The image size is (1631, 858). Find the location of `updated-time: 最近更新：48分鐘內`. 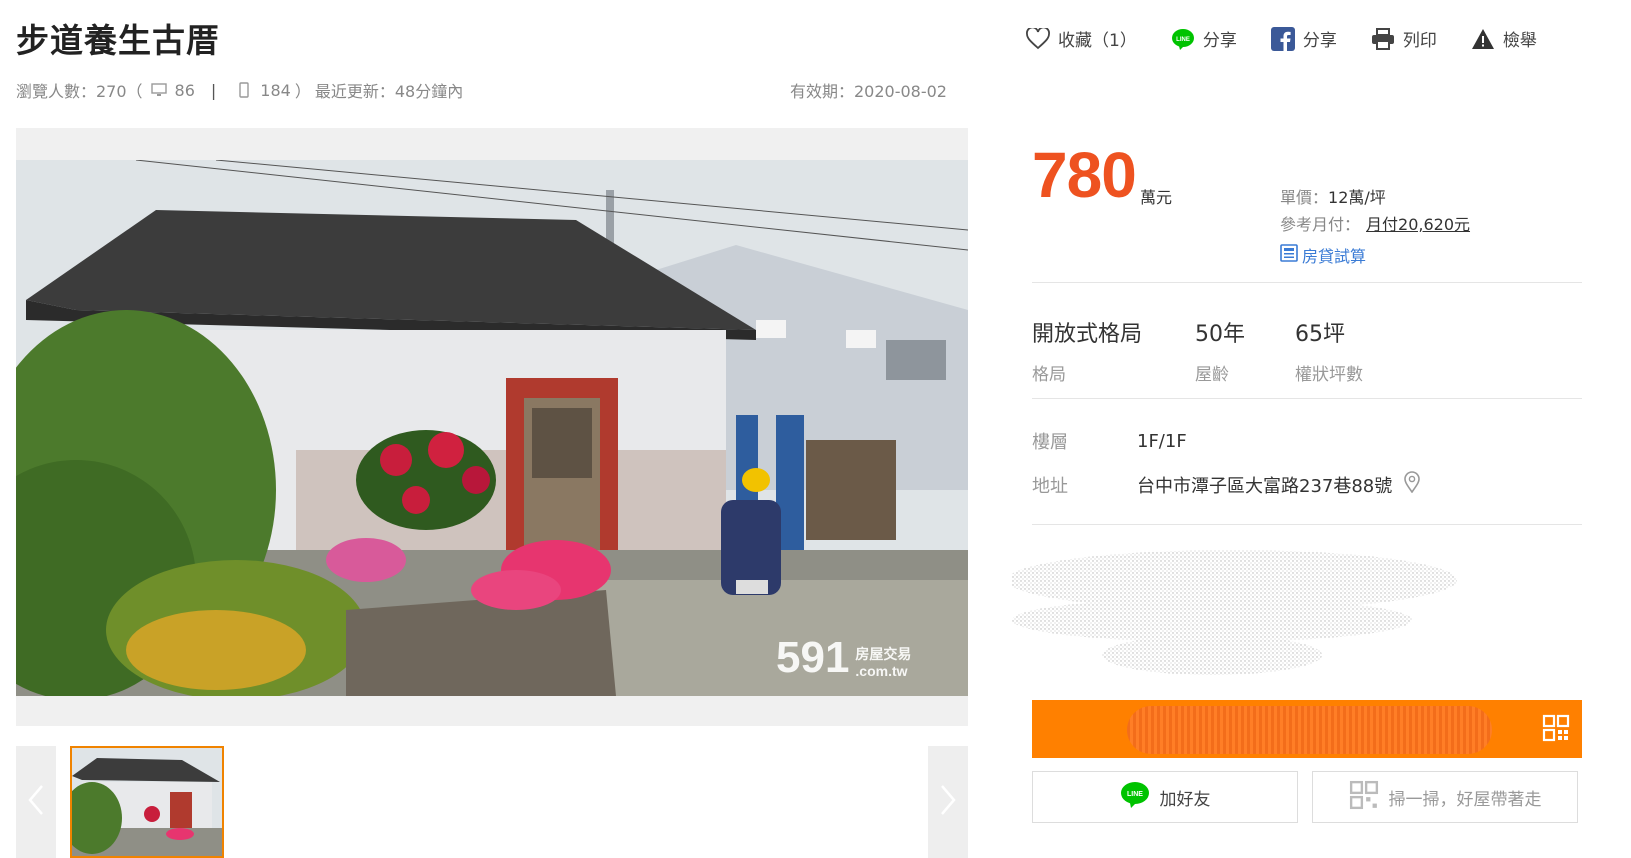

updated-time: 最近更新：48分鐘內 is located at coordinates (389, 91).